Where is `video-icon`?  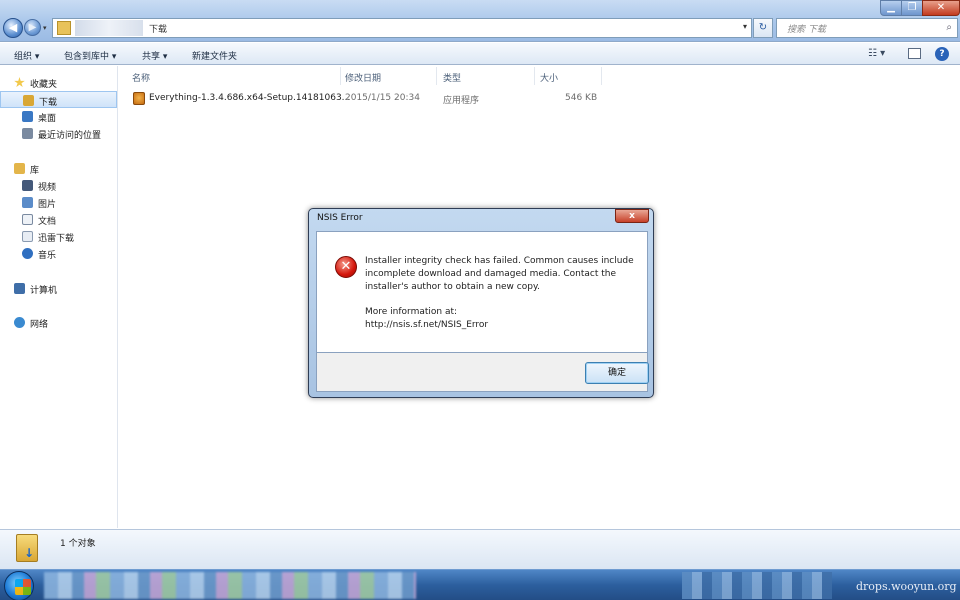 video-icon is located at coordinates (27, 185).